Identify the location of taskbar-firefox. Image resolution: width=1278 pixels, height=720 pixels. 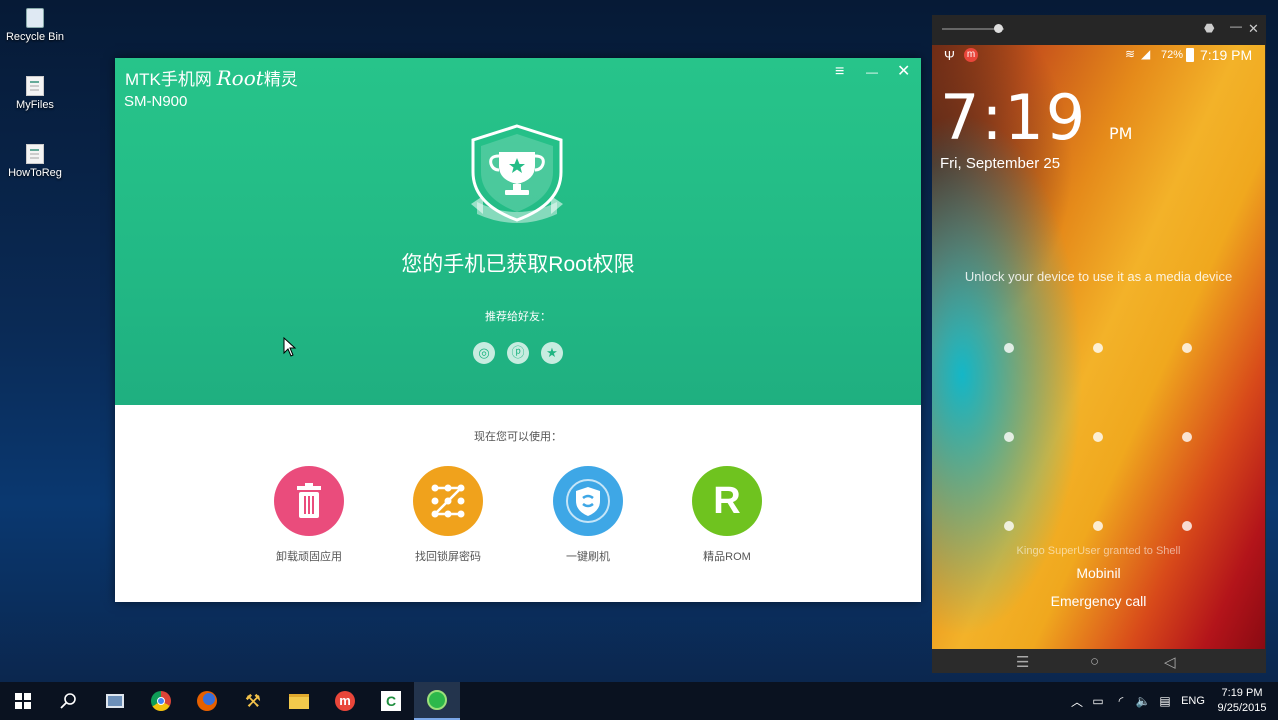
(207, 701).